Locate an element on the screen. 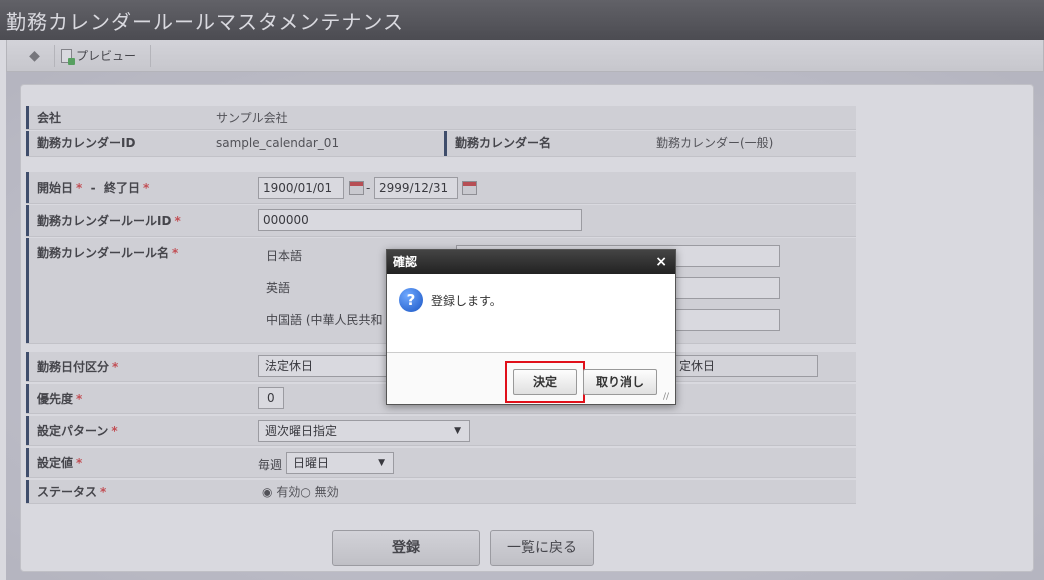 The image size is (1044, 580). confirm-dialog: 確認 × ? 登録します。 決定 取り消し // is located at coordinates (531, 327).